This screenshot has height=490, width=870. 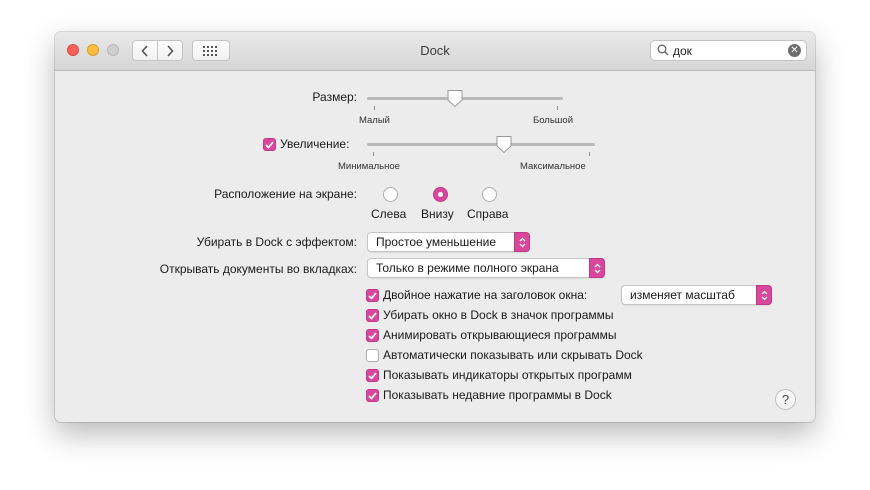 What do you see at coordinates (485, 295) in the screenshot?
I see `double-click-label: Двойное нажатие на заголовок окна:` at bounding box center [485, 295].